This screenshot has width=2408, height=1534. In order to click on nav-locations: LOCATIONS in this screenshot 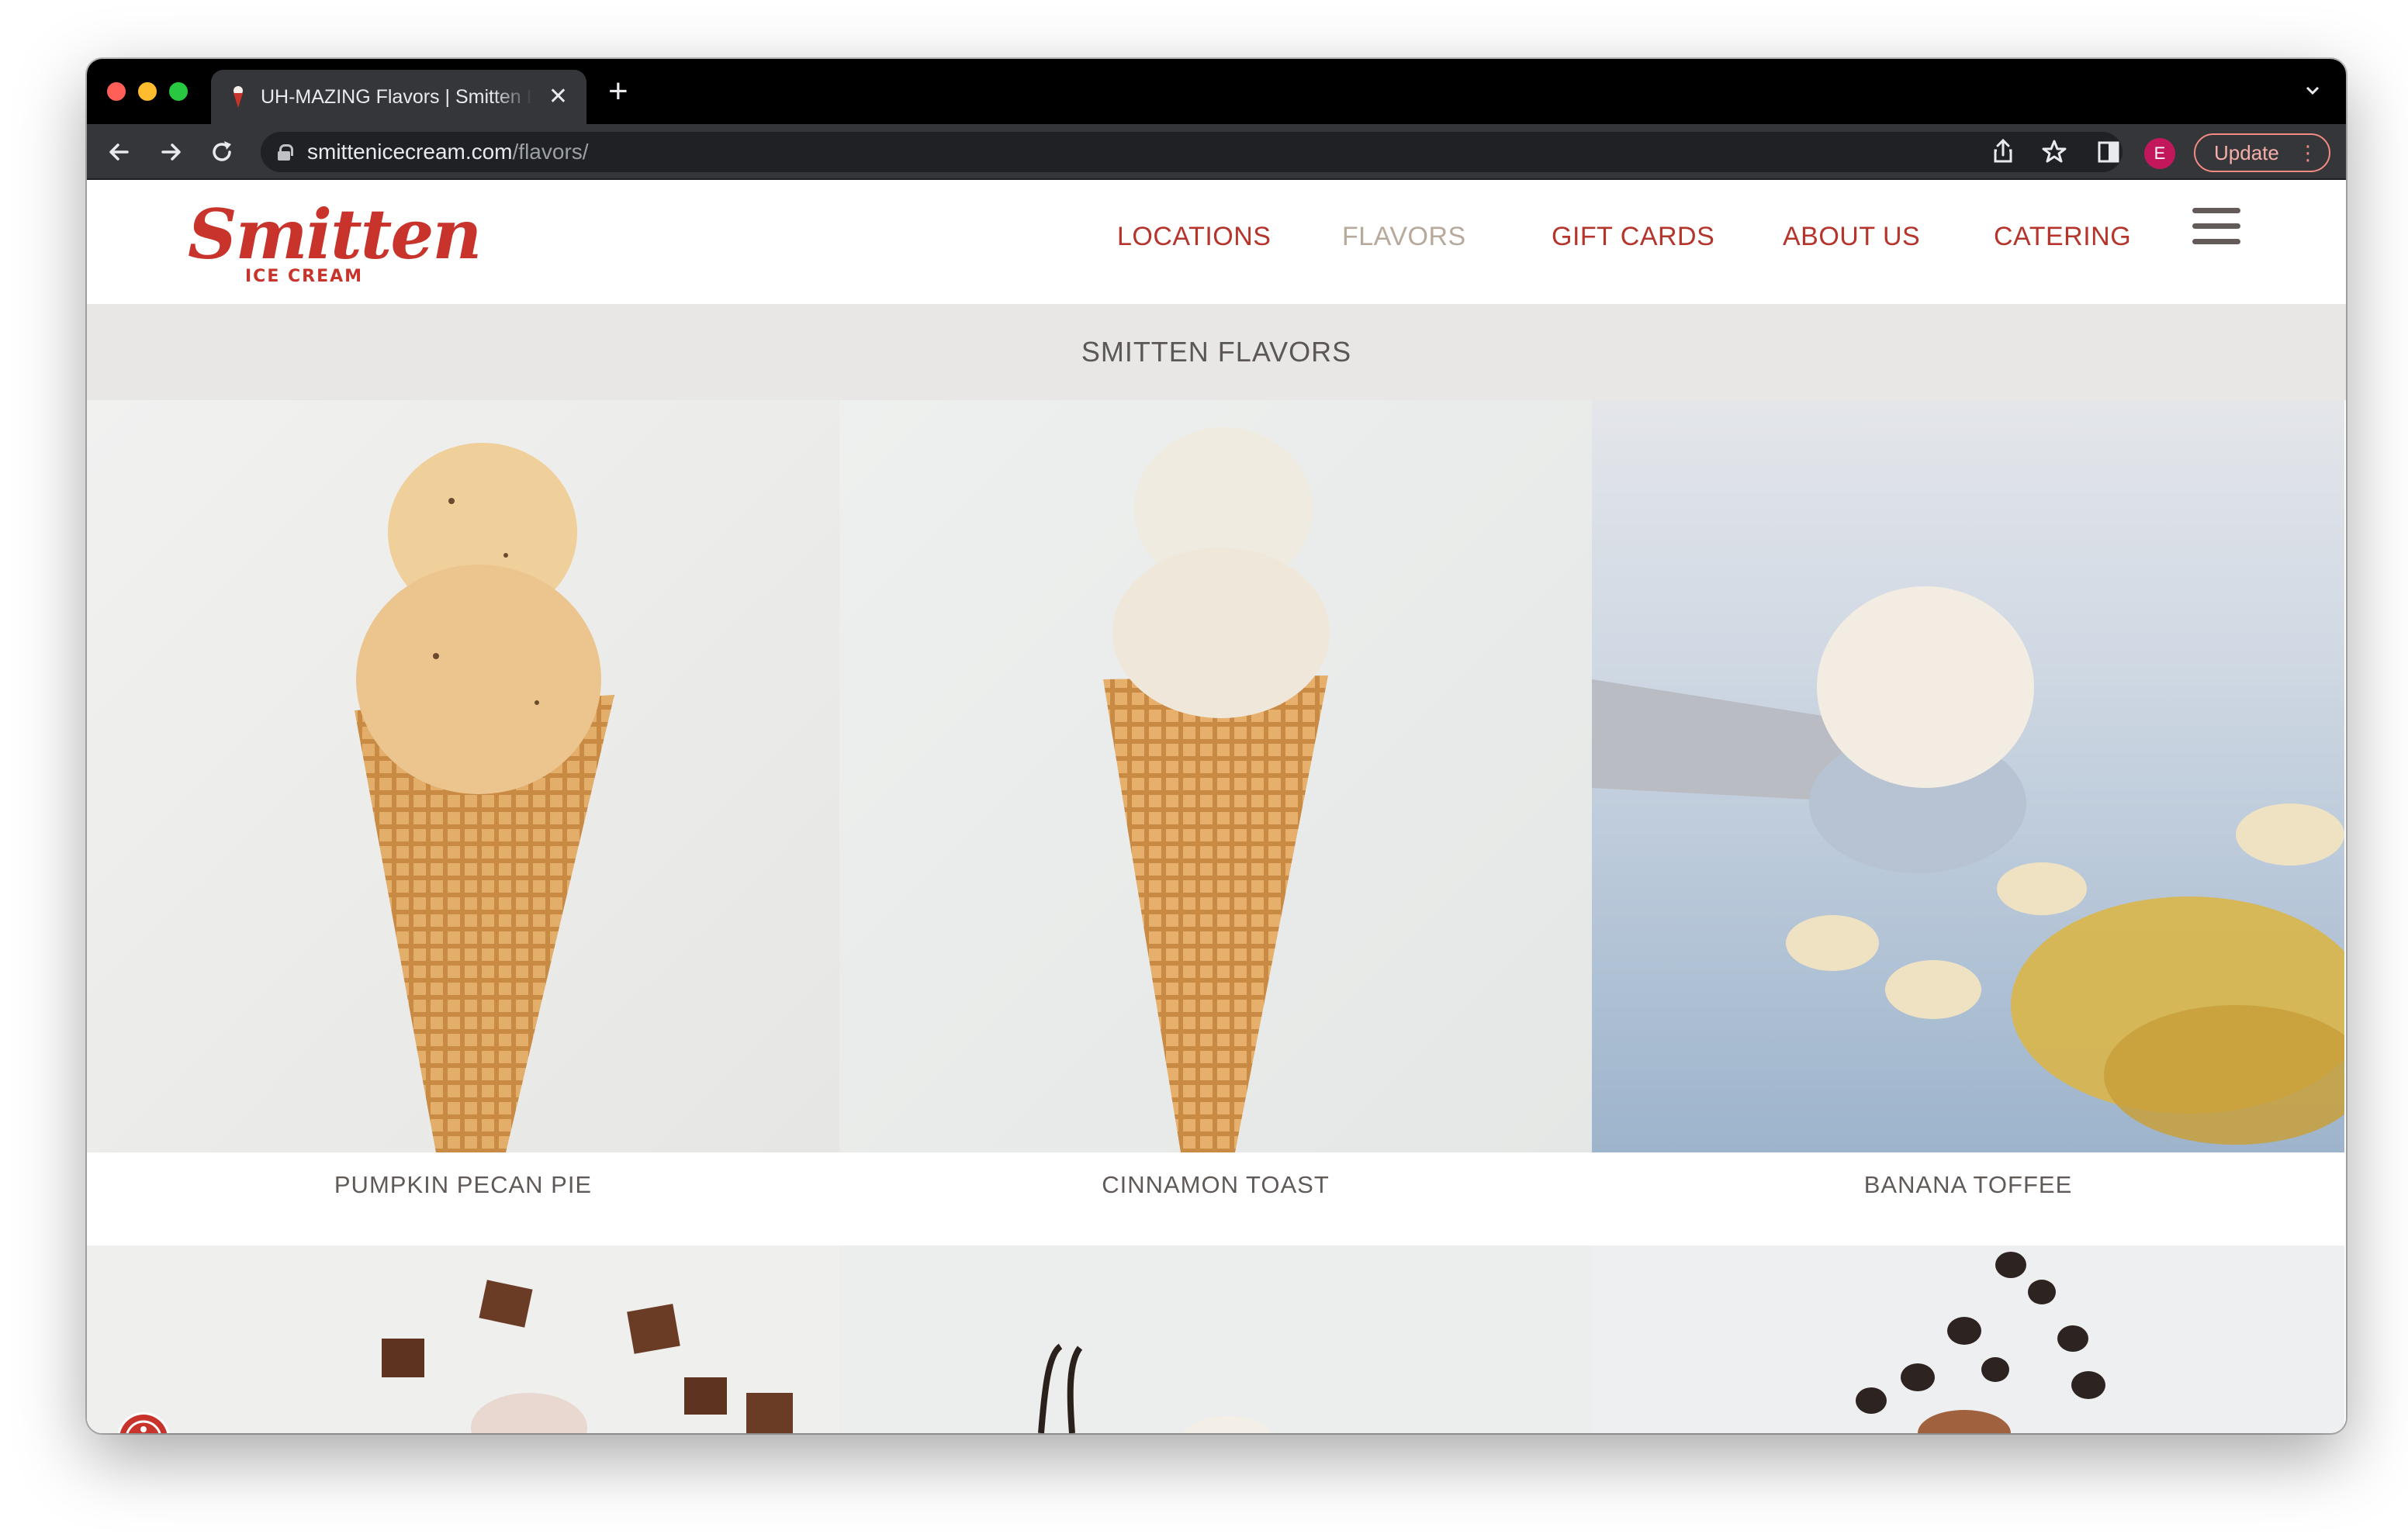, I will do `click(1194, 236)`.